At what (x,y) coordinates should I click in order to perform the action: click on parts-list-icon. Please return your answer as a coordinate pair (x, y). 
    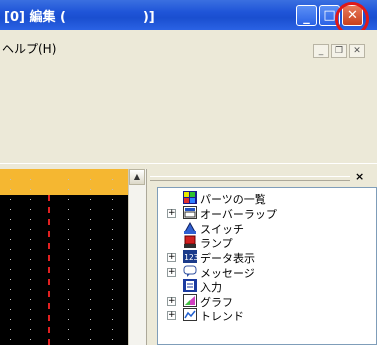
    Looking at the image, I should click on (190, 197).